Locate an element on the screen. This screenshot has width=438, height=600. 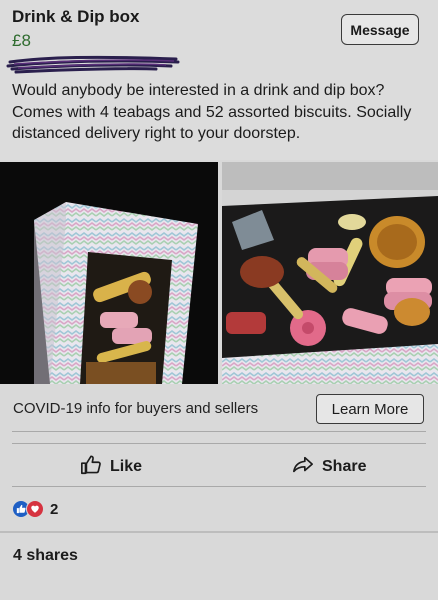
thumbs-up-icon is located at coordinates (91, 467).